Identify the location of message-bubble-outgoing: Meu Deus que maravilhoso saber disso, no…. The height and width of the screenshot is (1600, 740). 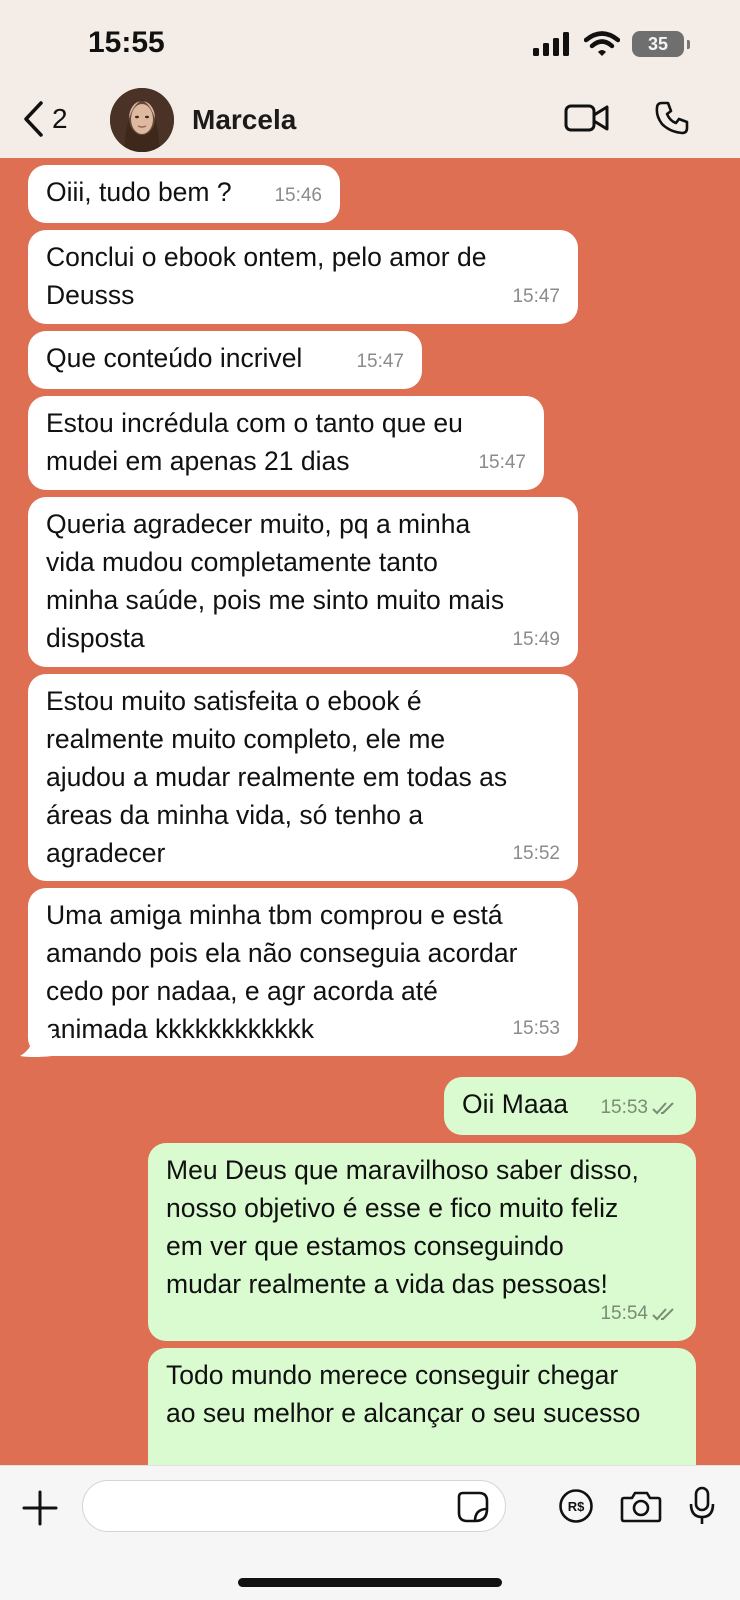
(422, 1242).